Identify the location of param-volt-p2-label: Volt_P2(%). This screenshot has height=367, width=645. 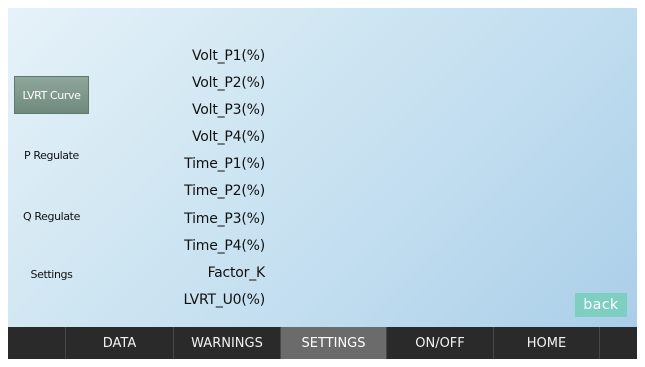
(228, 83).